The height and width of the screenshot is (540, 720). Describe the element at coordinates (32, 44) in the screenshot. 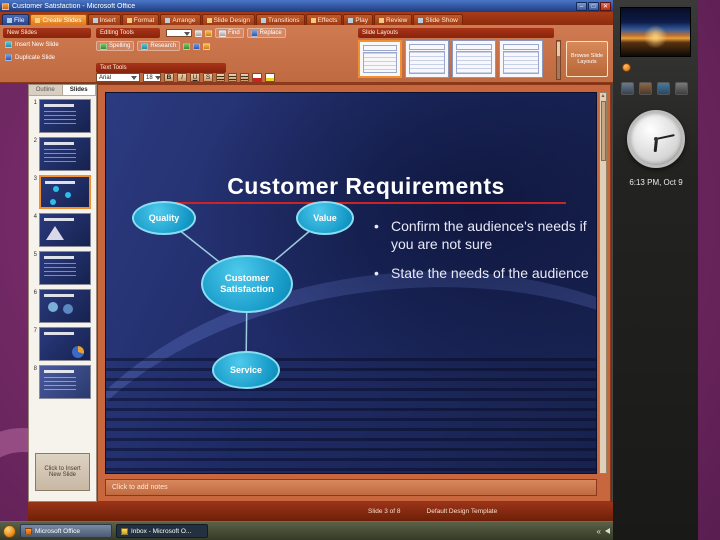

I see `insert-new-slide-button: Insert New Slide` at that location.